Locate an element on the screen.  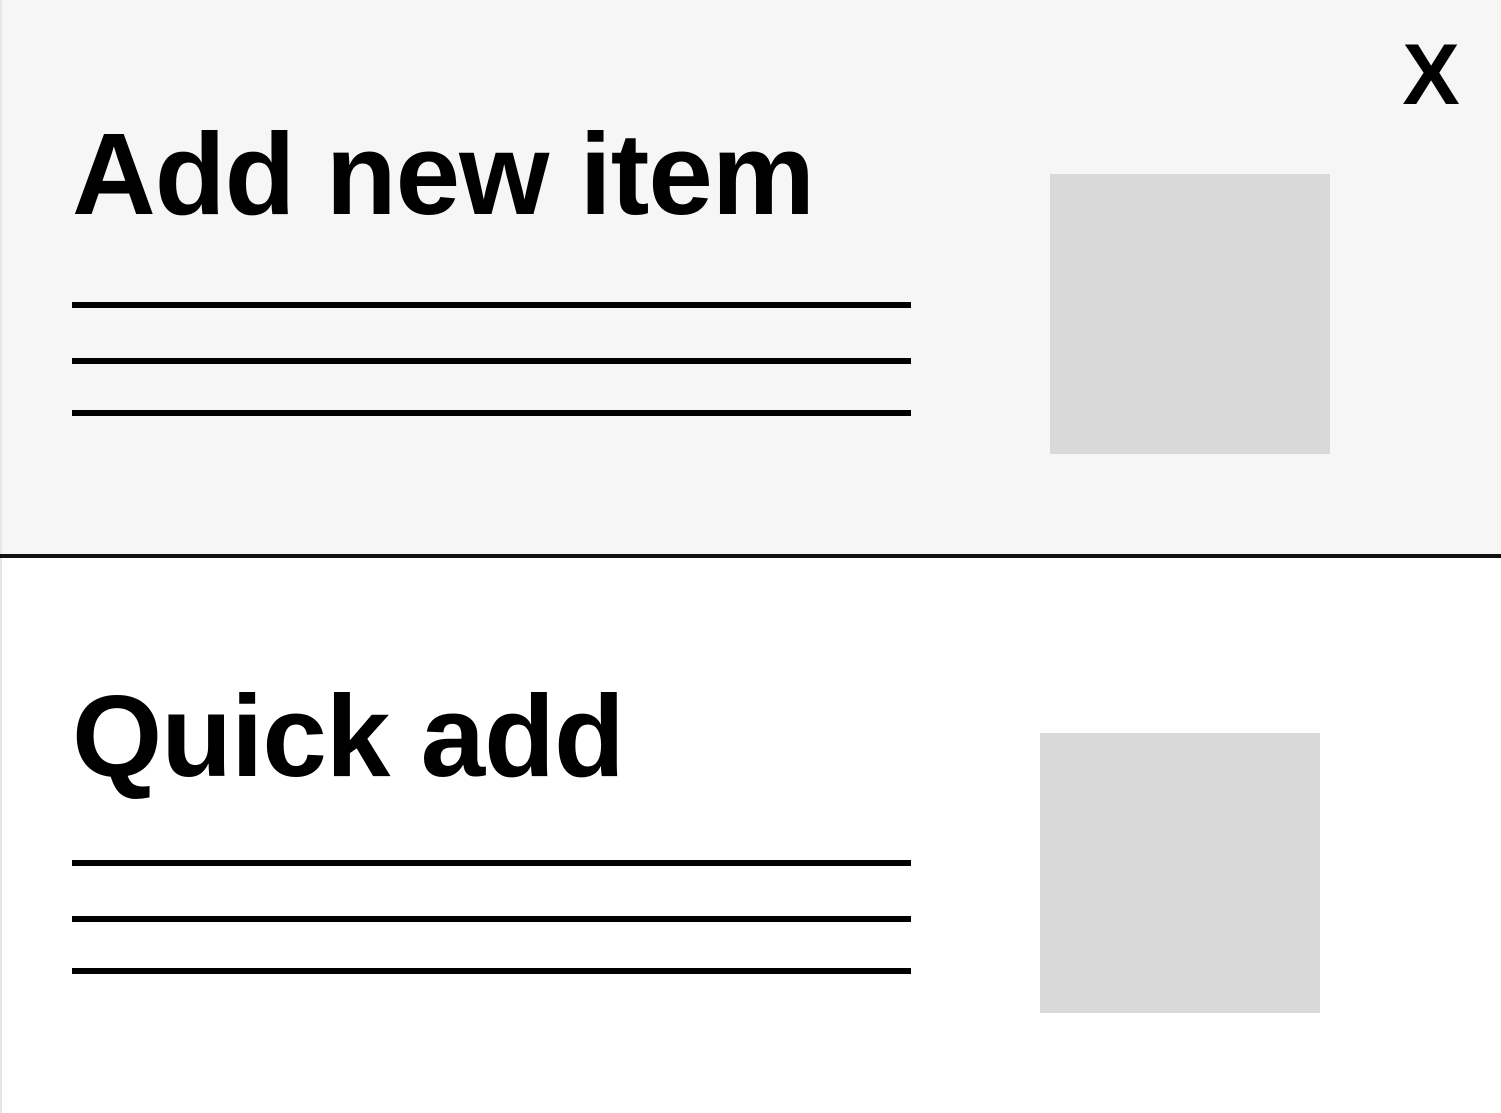
add-new-item-title: Add new item is located at coordinates (443, 174).